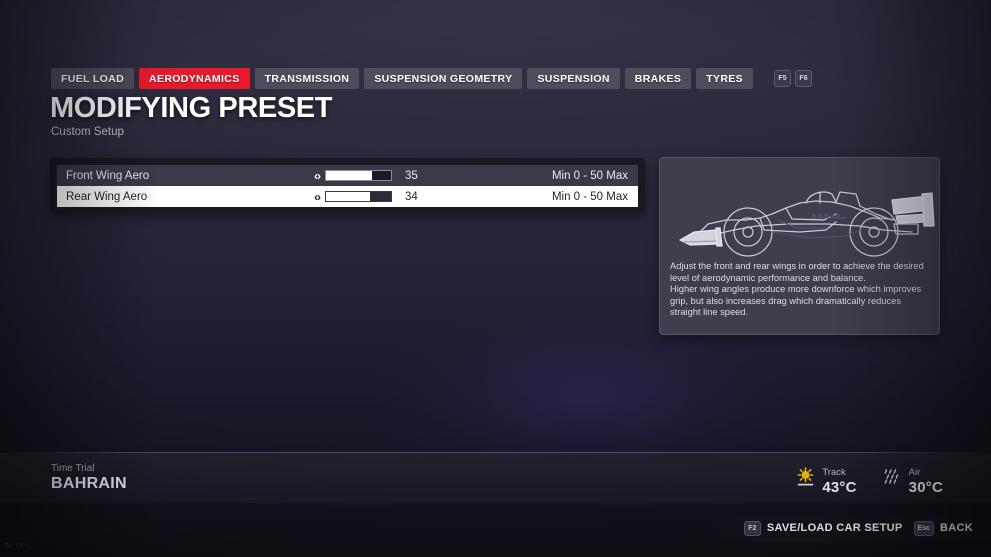  Describe the element at coordinates (925, 488) in the screenshot. I see `air-temp-value: 30°C` at that location.